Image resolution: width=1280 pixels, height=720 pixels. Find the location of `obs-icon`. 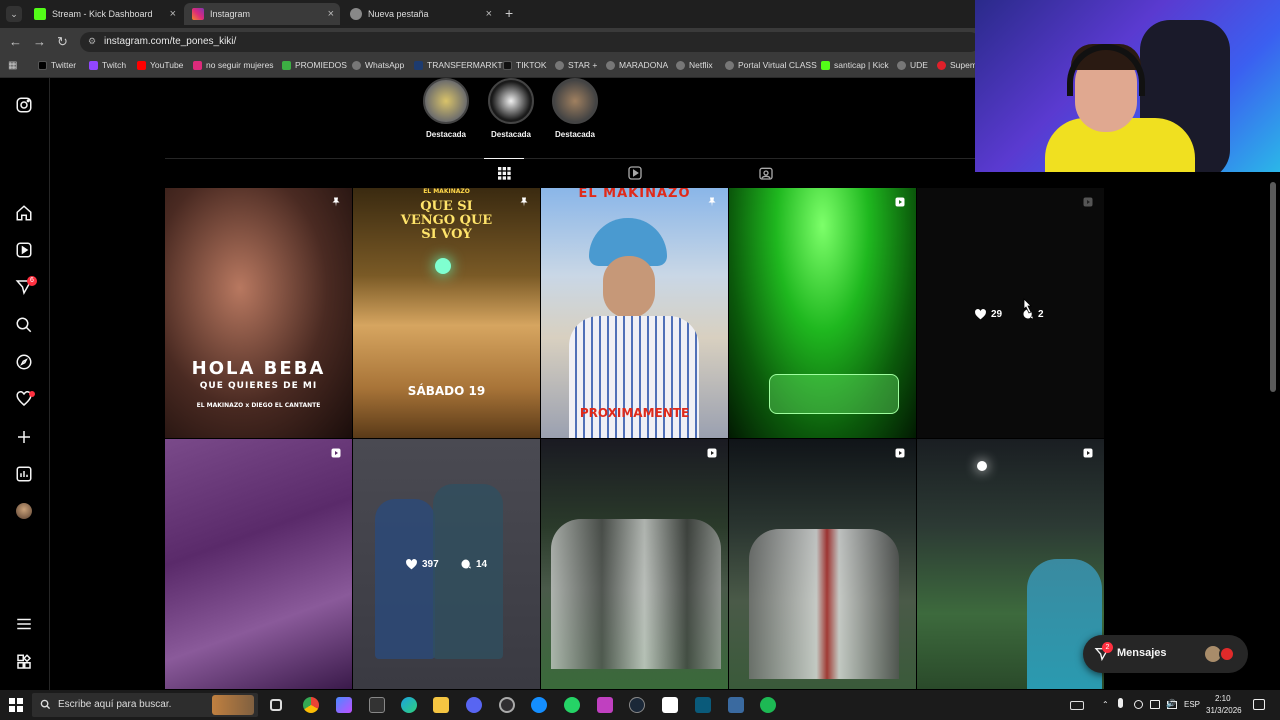

obs-icon is located at coordinates (507, 705).